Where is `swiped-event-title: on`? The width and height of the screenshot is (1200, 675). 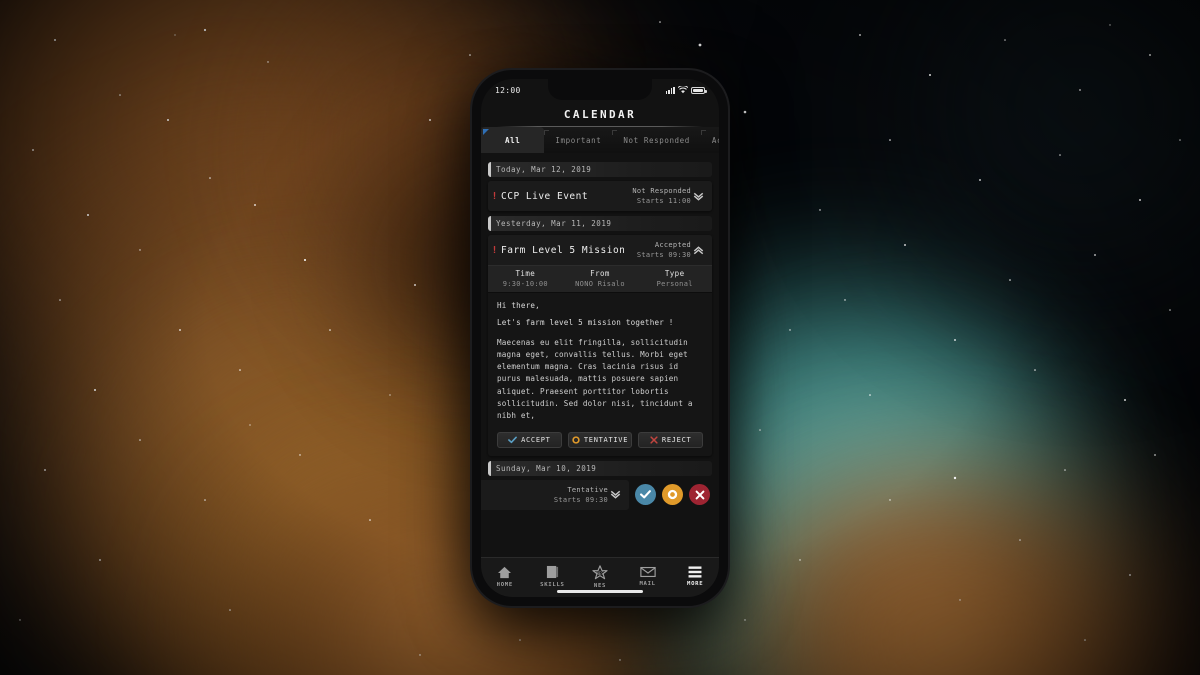 swiped-event-title: on is located at coordinates (517, 494).